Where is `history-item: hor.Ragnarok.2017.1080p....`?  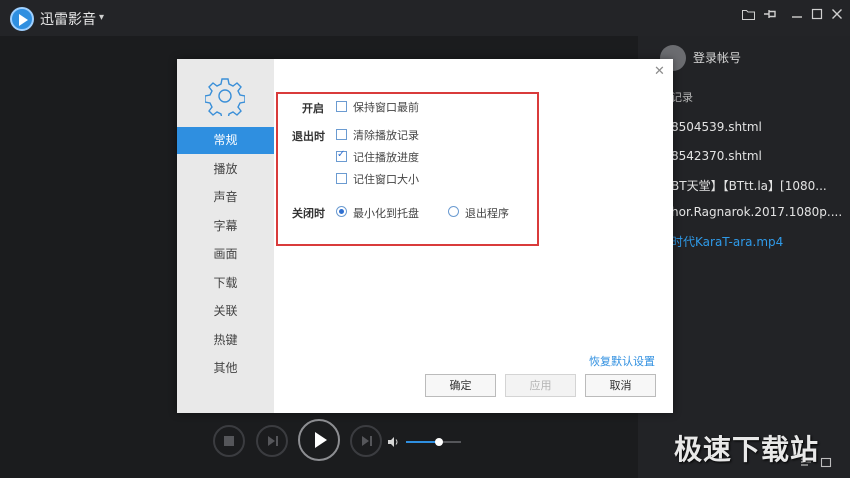 history-item: hor.Ragnarok.2017.1080p.... is located at coordinates (758, 212).